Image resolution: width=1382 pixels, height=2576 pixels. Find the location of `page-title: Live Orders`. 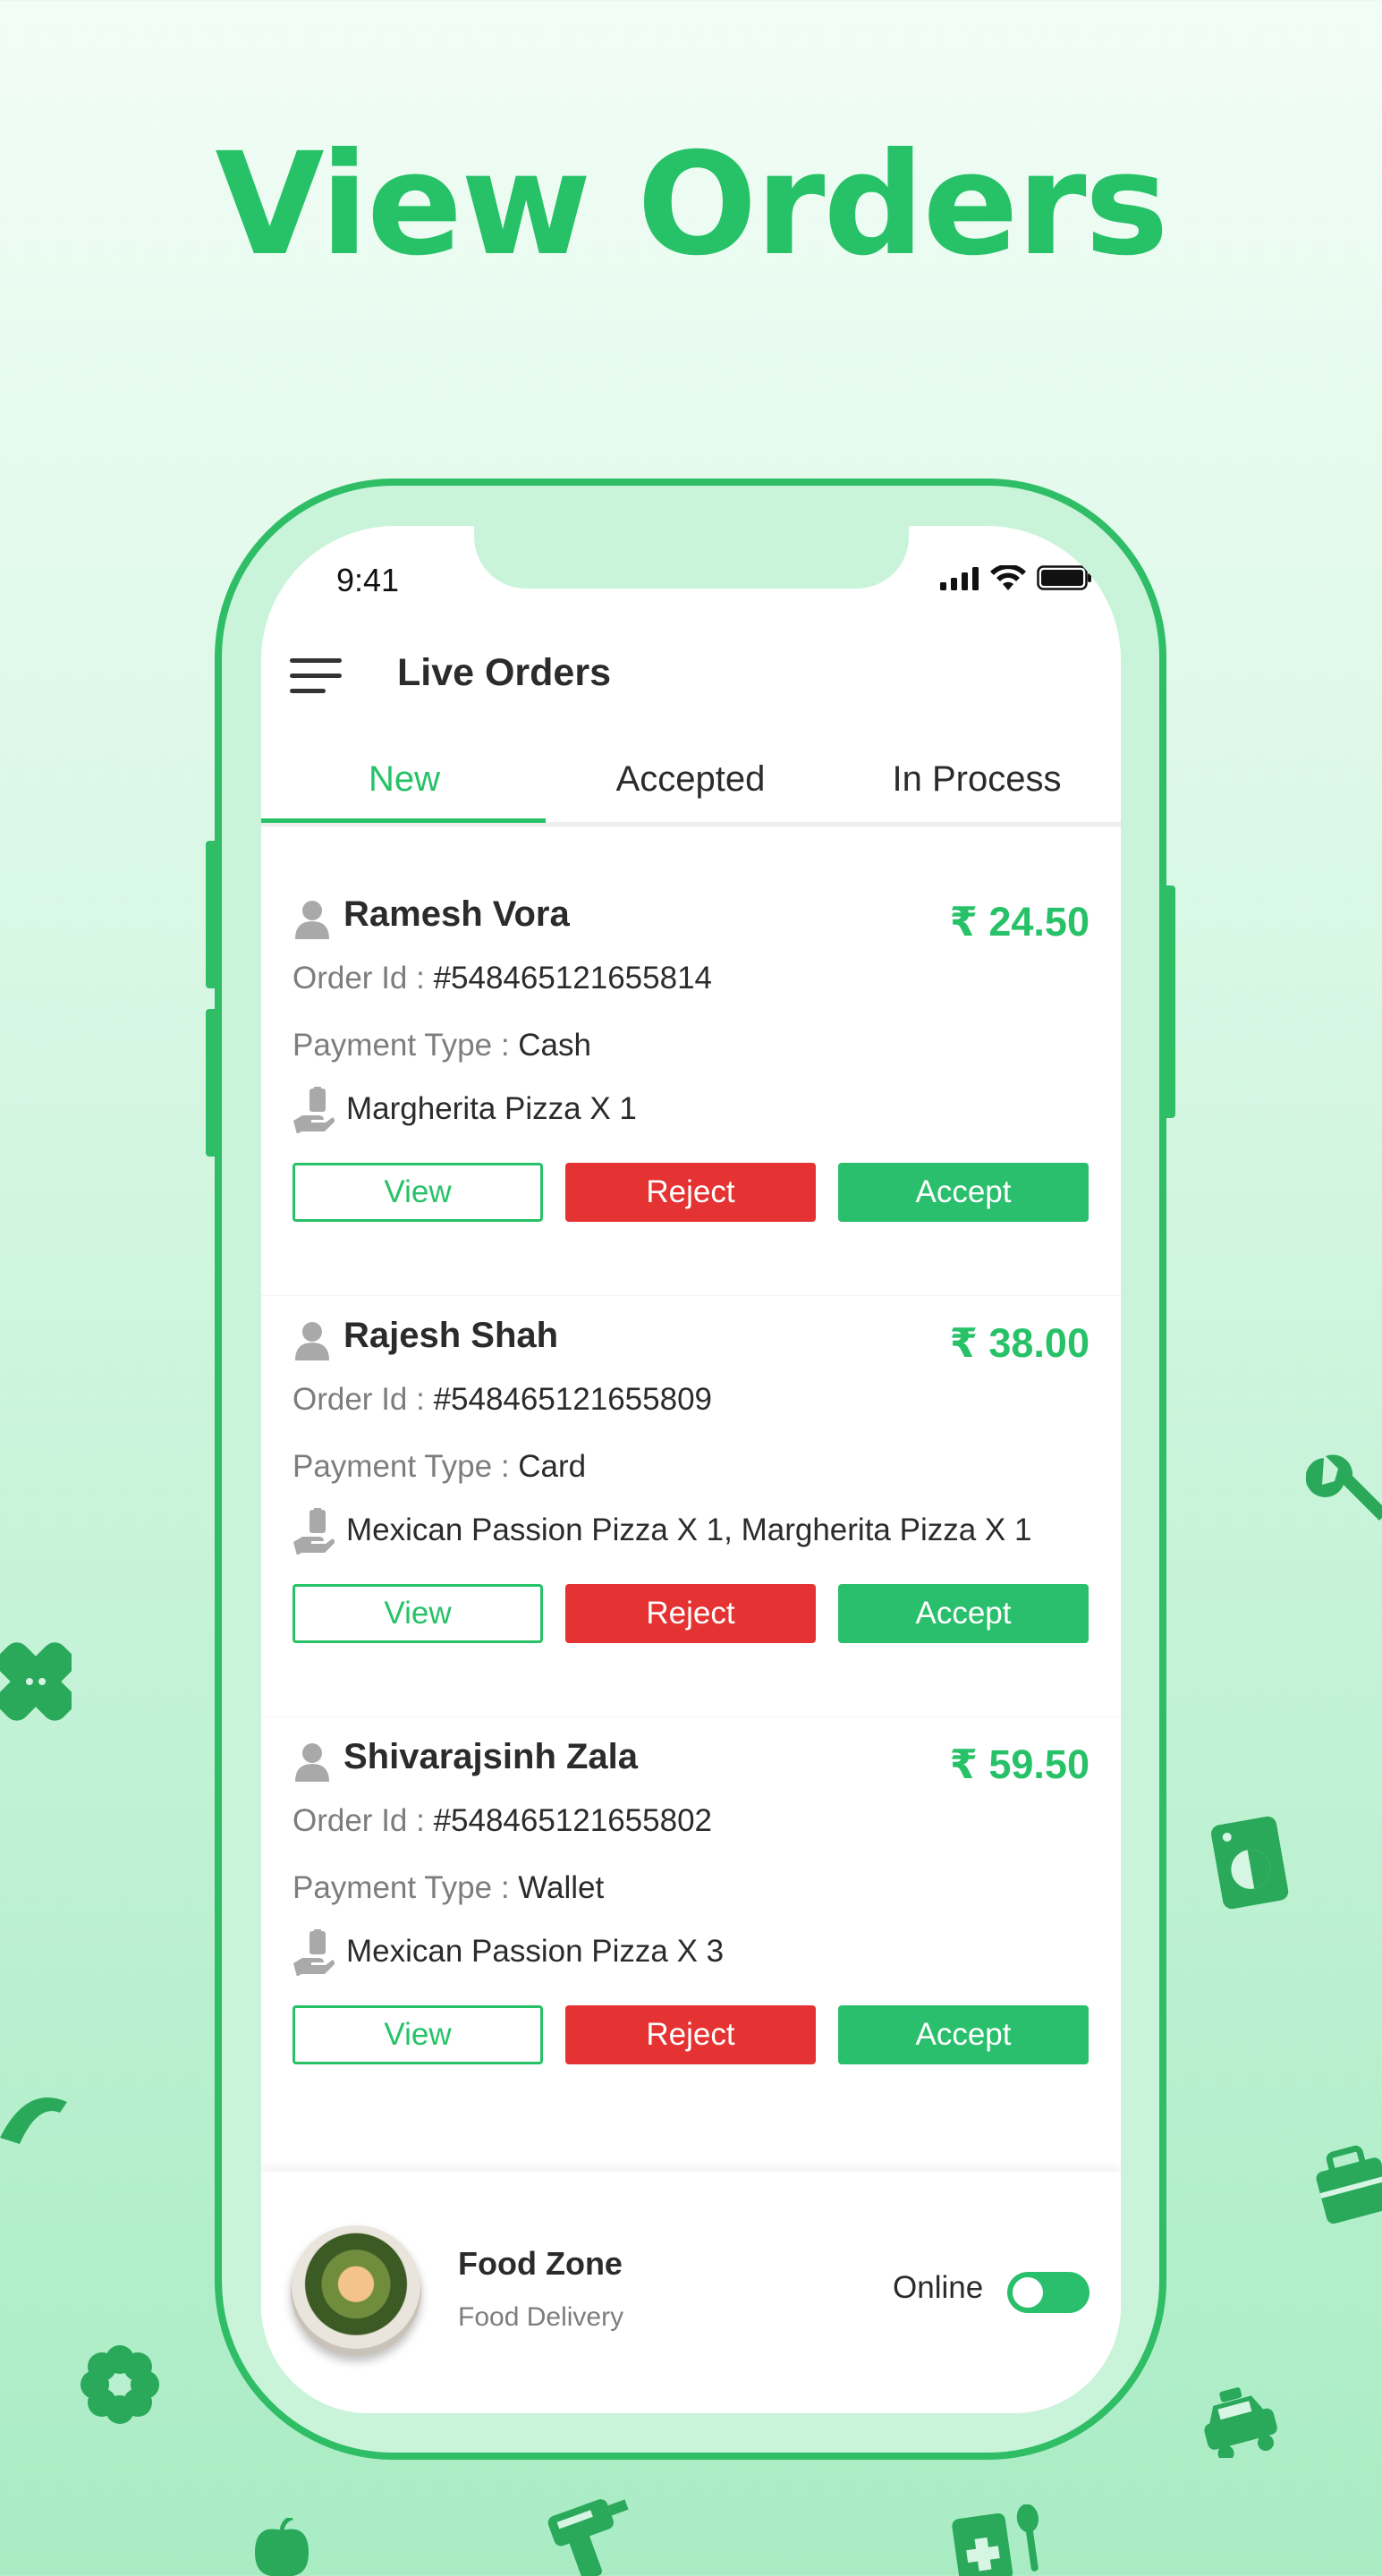

page-title: Live Orders is located at coordinates (504, 672).